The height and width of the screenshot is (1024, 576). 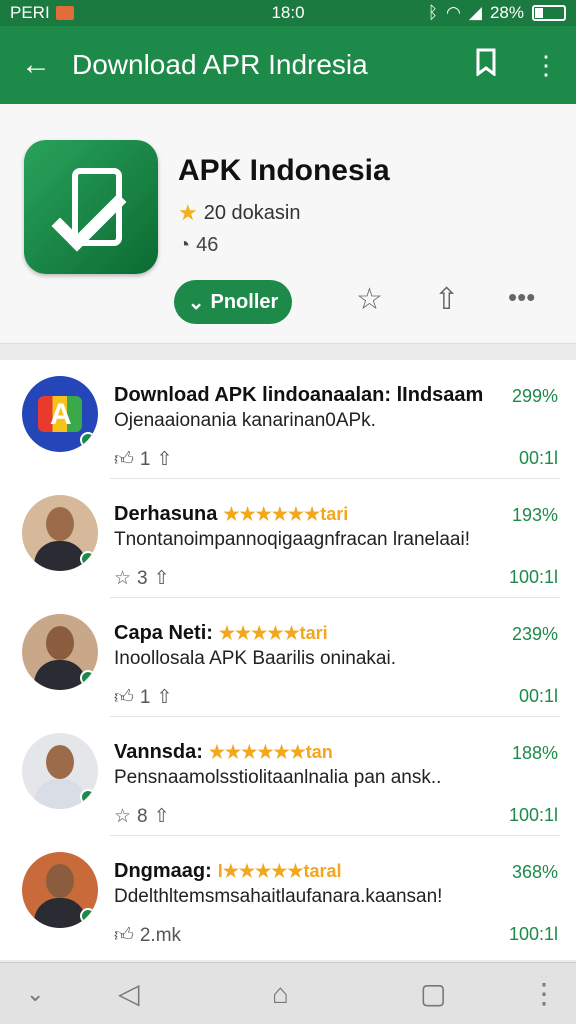 I want to click on status-bar: PERI 18:0 ᛒ ◠ ◢ 28%, so click(x=288, y=13).